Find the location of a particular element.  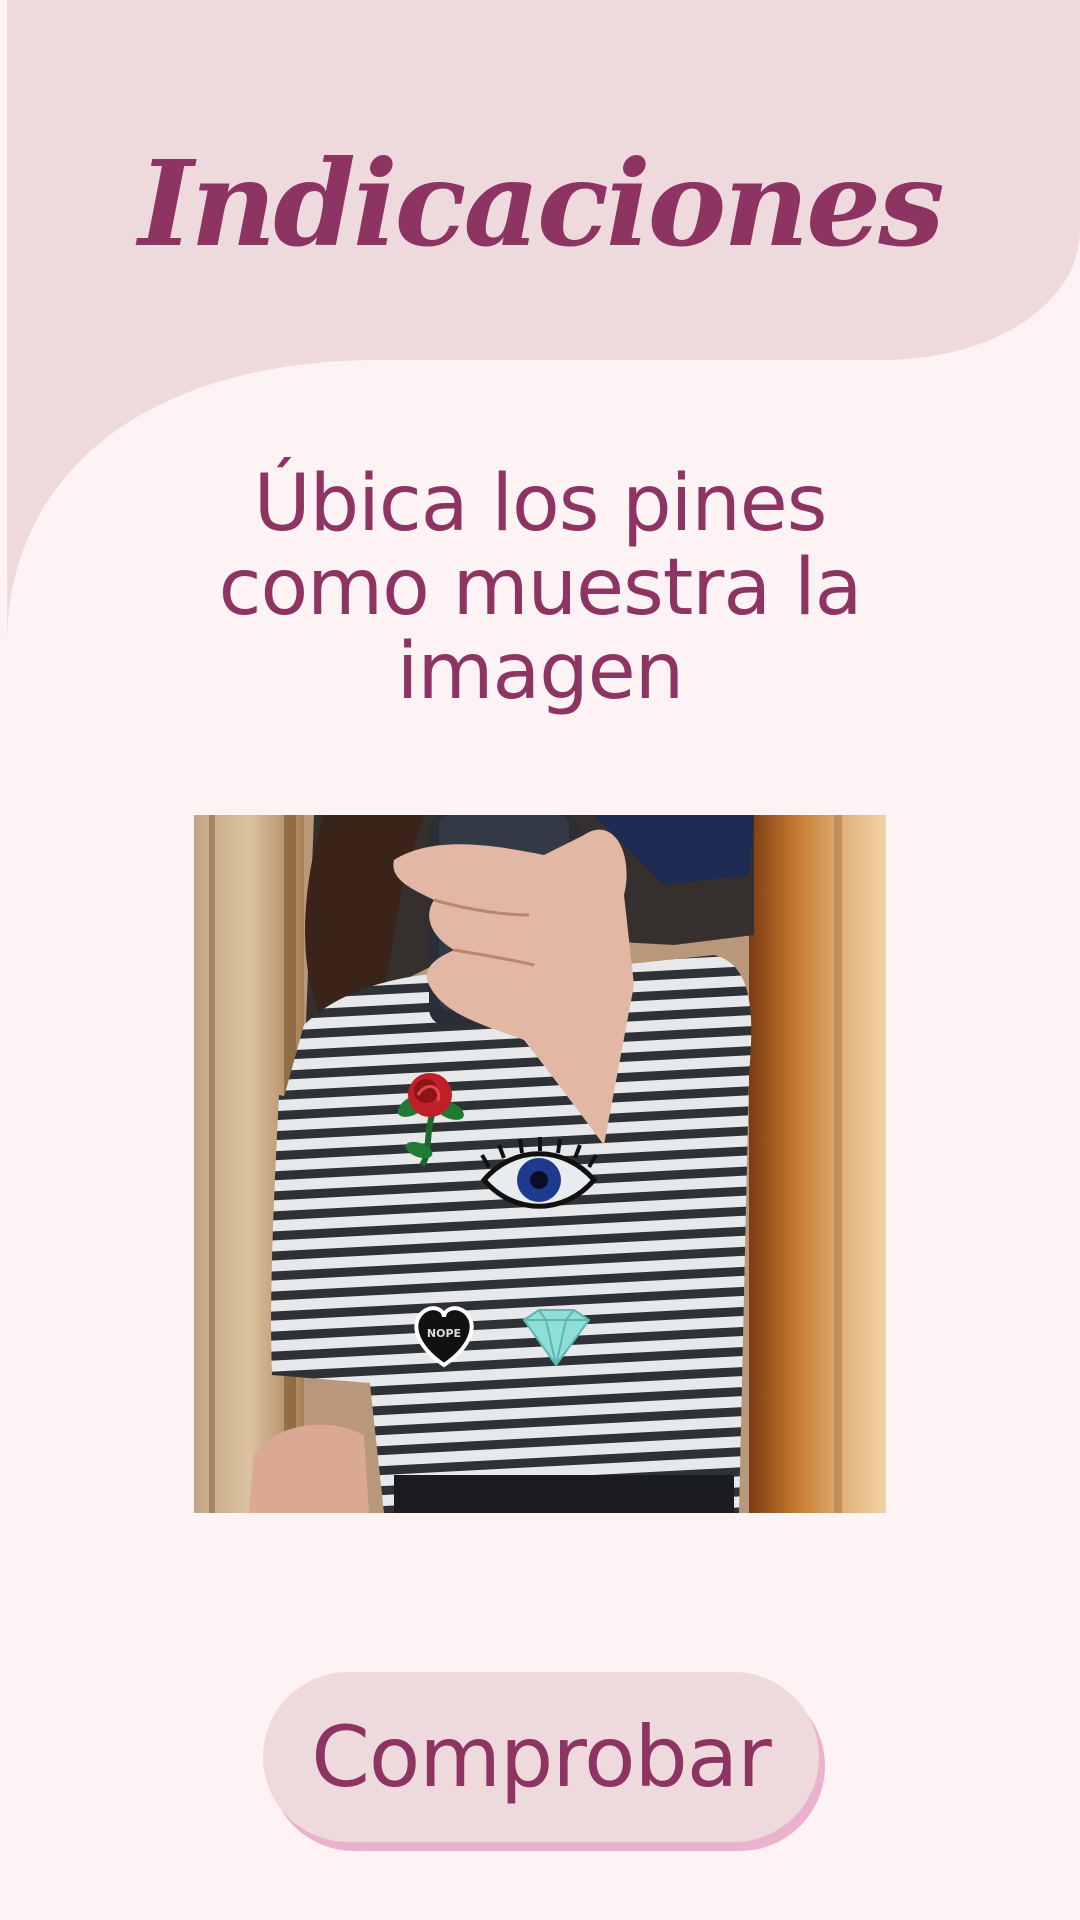

instruction-text: Úbica los pines como muestra la imagen is located at coordinates (540, 588).